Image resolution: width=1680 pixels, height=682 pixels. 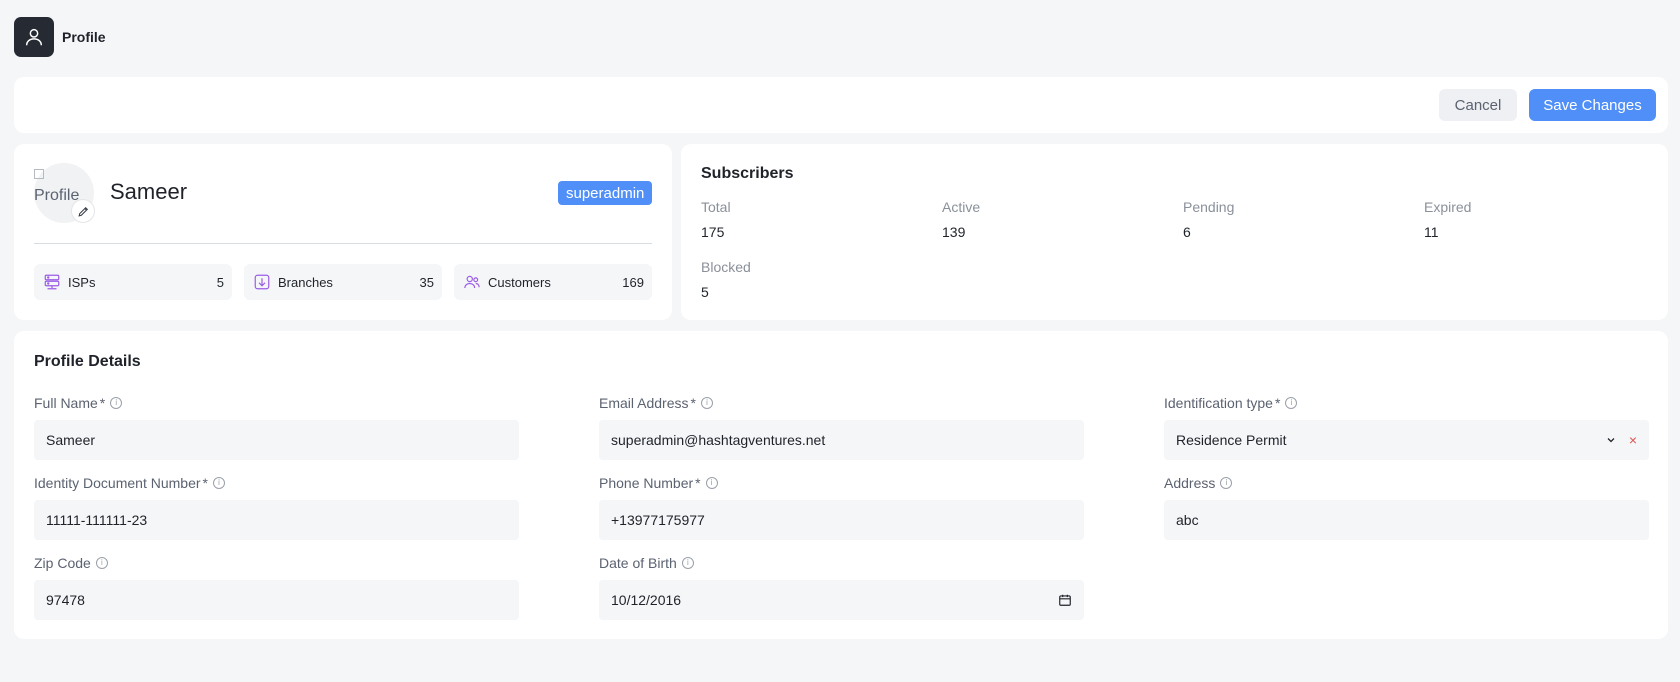 I want to click on subscriber-stat-value: 5, so click(x=705, y=292).